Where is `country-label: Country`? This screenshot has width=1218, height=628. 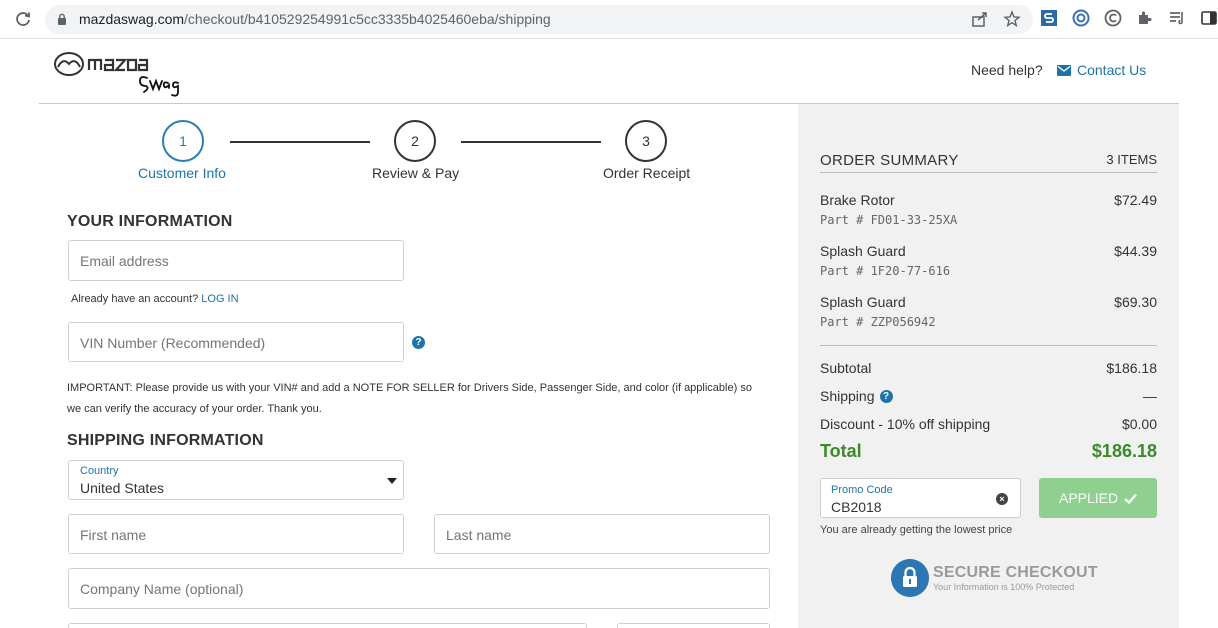
country-label: Country is located at coordinates (99, 471).